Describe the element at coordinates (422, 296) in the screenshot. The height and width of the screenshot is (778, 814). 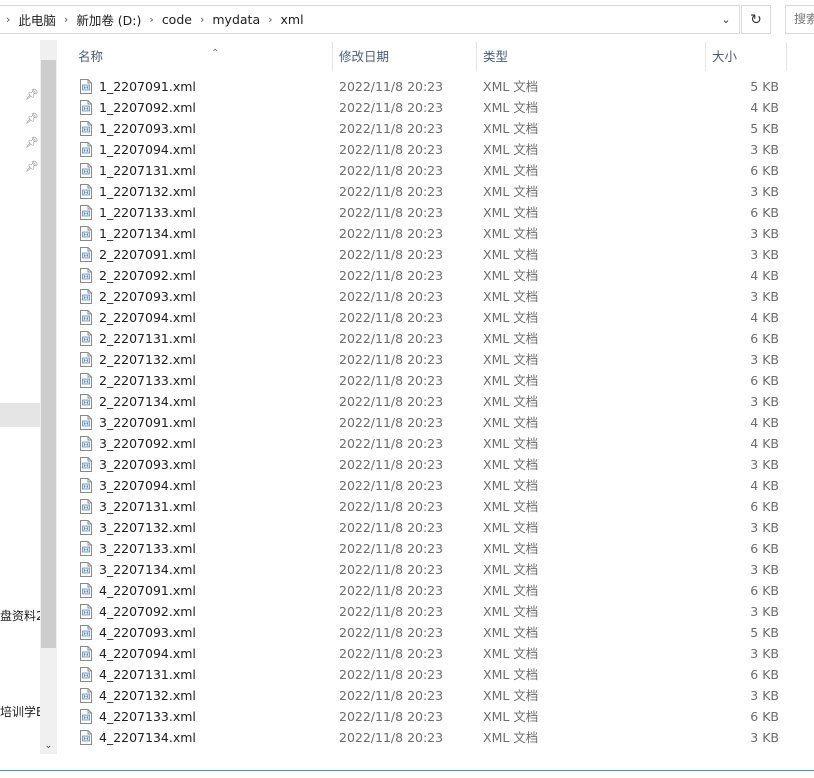
I see `file-row: 2_2207093.xml 2022/11/8 20:23 XML 文档 3 KB` at that location.